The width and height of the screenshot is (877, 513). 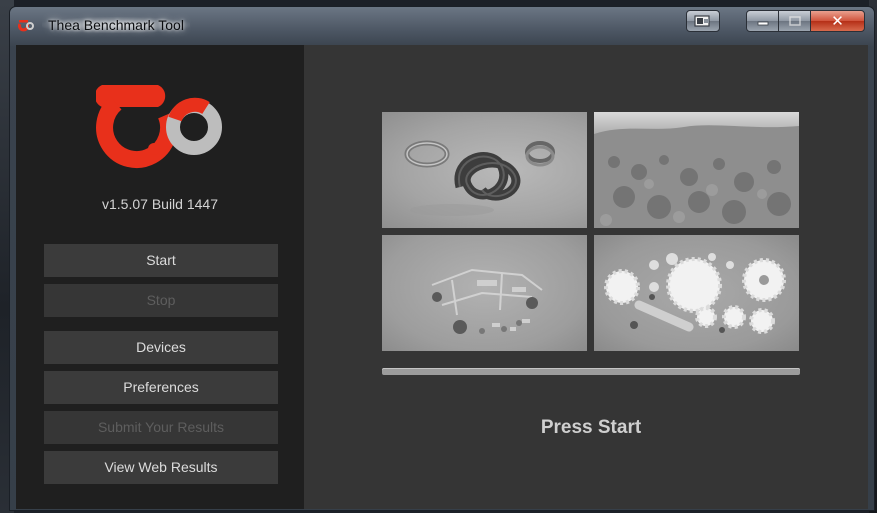 I want to click on maximize-icon, so click(x=794, y=21).